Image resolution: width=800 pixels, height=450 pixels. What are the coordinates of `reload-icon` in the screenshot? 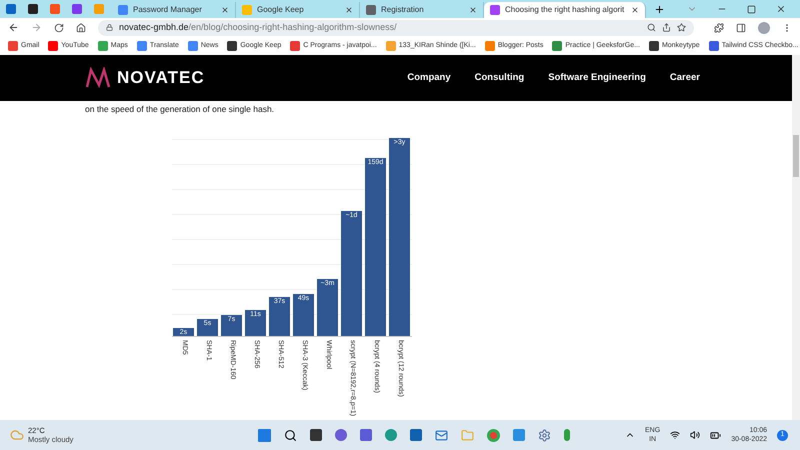 It's located at (59, 27).